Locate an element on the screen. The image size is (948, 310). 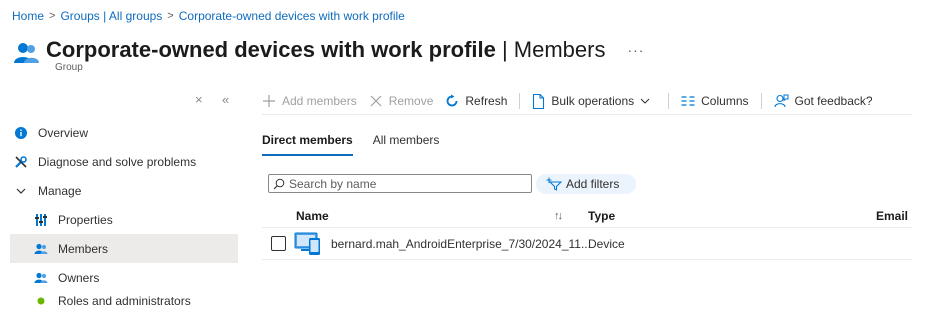
sidebar-item-properties: Properties is located at coordinates (124, 219).